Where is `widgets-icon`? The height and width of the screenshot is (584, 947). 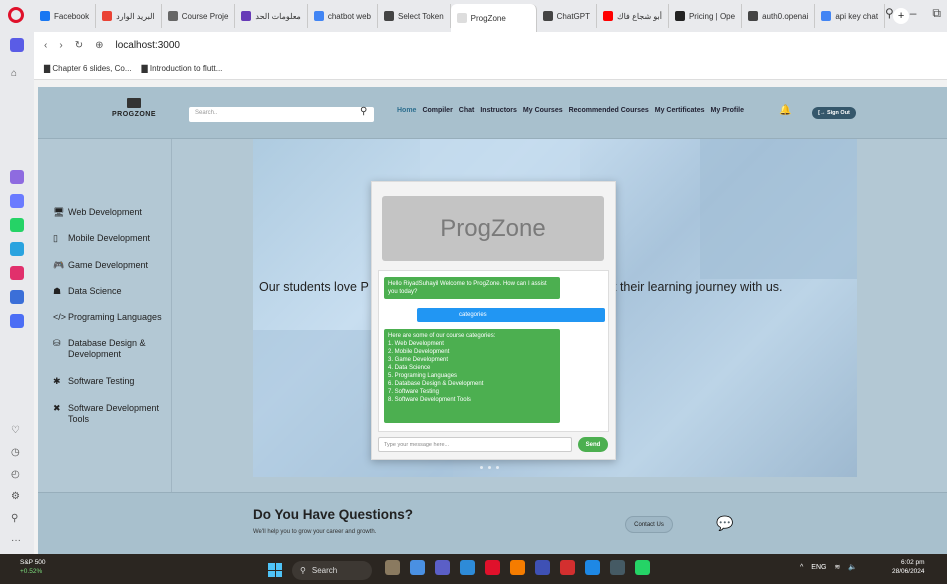
widgets-icon is located at coordinates (392, 567).